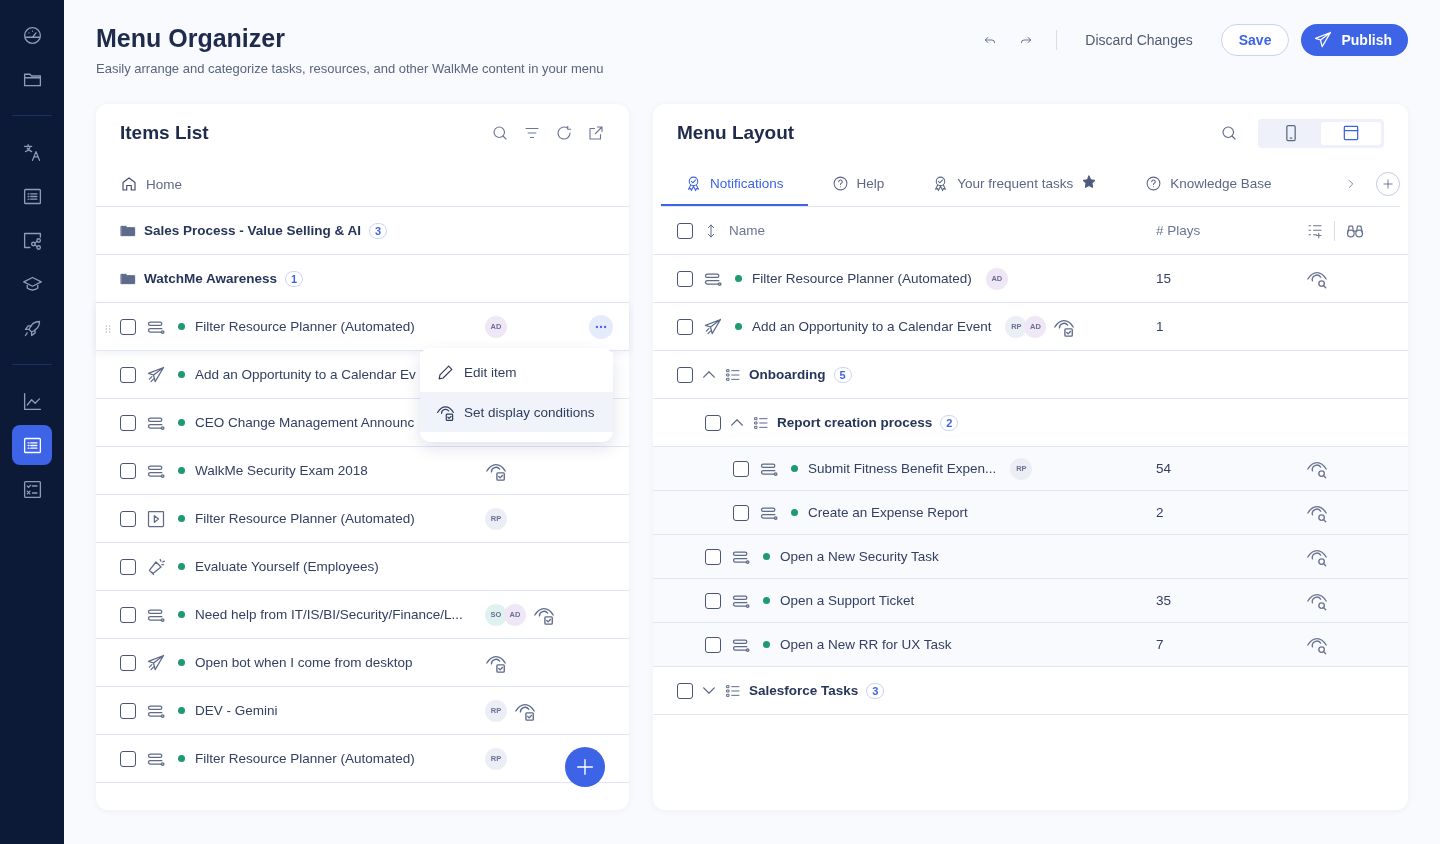  I want to click on group-name: Salesforce Tasks, so click(804, 690).